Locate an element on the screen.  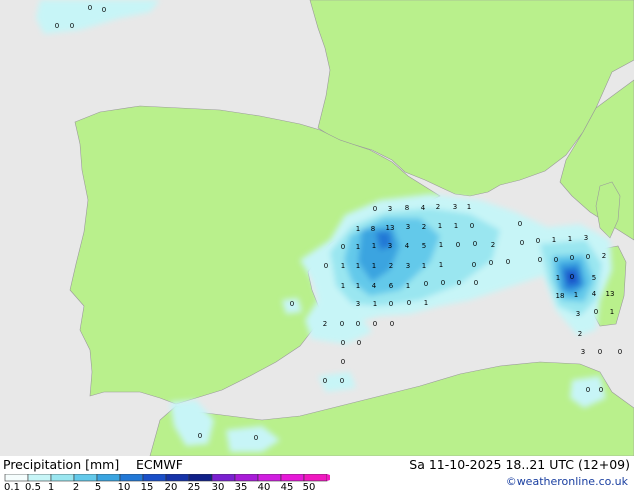
scale-label: 15 is located at coordinates (147, 486).